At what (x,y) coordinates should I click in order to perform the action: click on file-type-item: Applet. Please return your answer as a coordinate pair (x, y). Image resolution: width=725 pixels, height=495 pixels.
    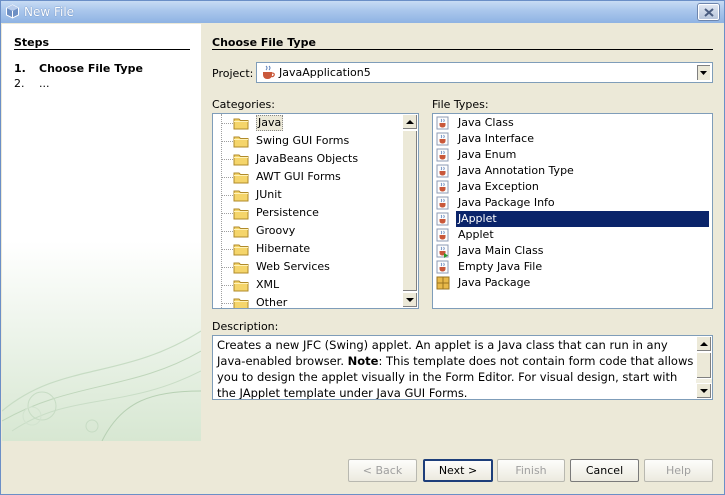
    Looking at the image, I should click on (572, 235).